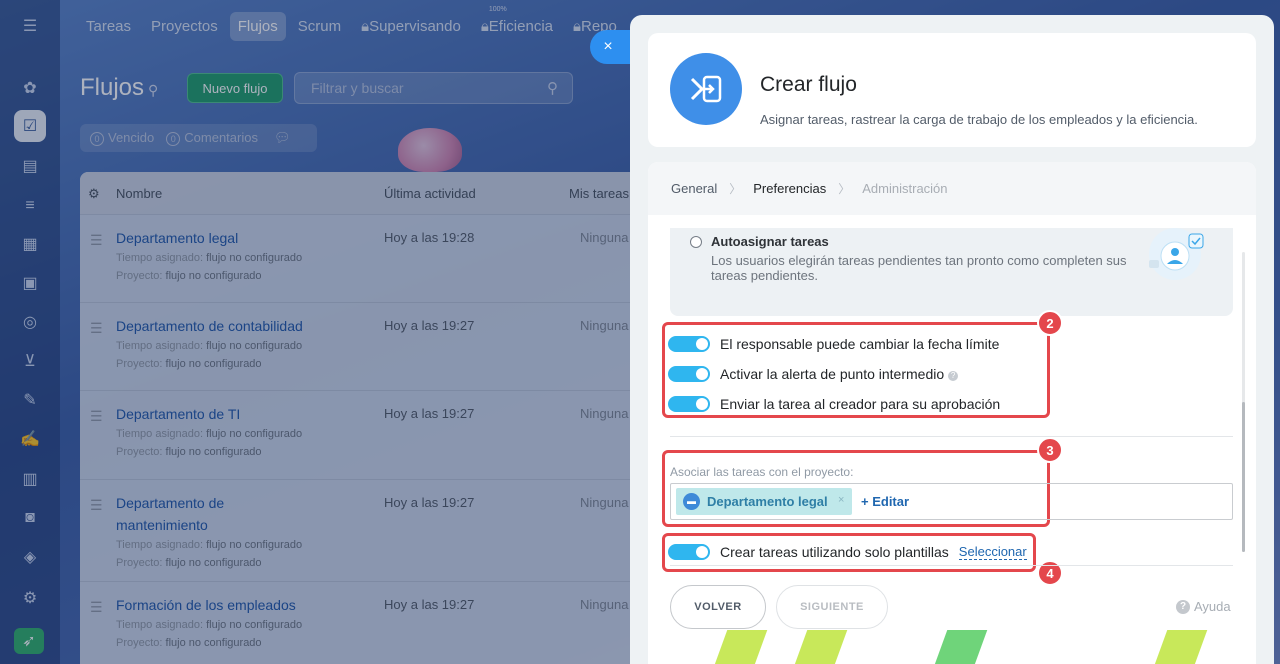 This screenshot has height=664, width=1280. Describe the element at coordinates (813, 374) in the screenshot. I see `toggle-midpoint-alert: Activar la alerta de punto intermedio?` at that location.